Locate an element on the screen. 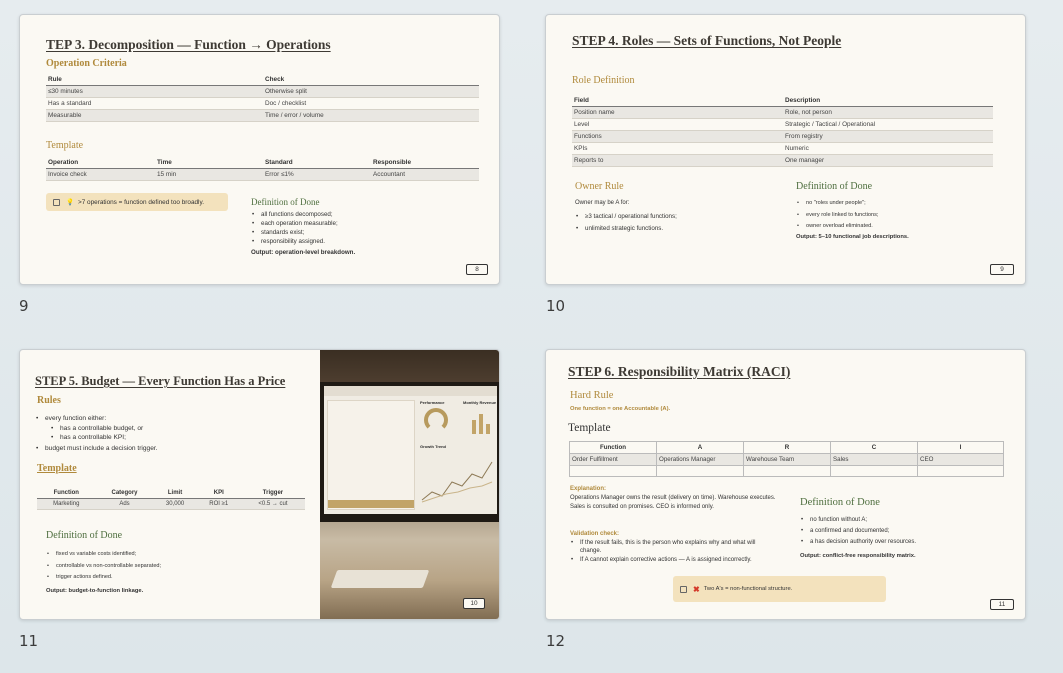  page-number: 8 is located at coordinates (477, 269).